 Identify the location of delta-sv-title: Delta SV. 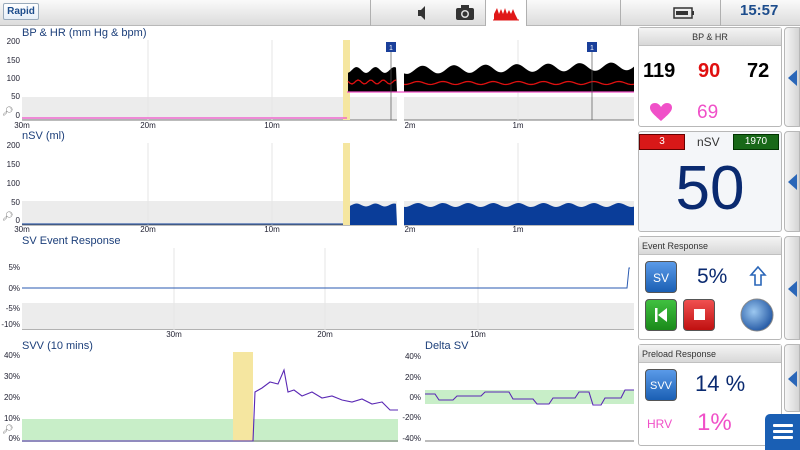
(447, 346).